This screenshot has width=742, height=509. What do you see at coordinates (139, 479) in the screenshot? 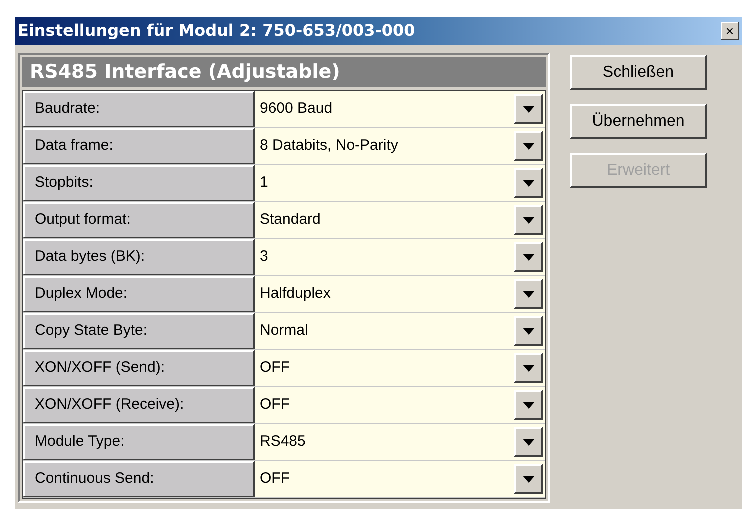
I see `setting-label: Continuous Send:` at bounding box center [139, 479].